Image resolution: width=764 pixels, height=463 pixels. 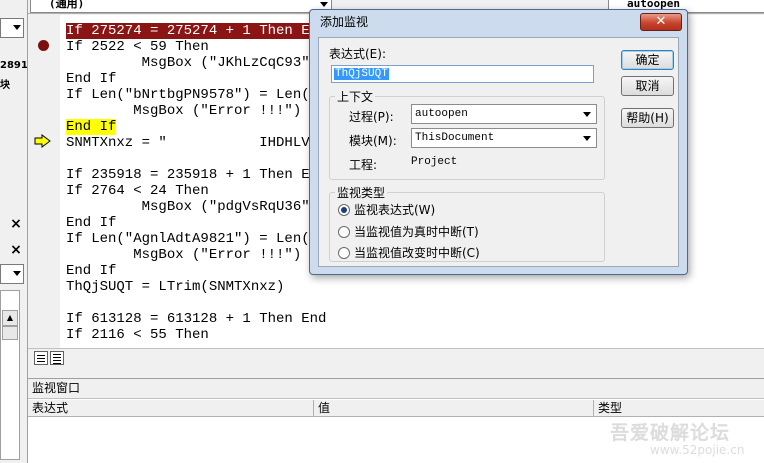 I want to click on watermark-url: www.52pojie.cn, so click(x=697, y=450).